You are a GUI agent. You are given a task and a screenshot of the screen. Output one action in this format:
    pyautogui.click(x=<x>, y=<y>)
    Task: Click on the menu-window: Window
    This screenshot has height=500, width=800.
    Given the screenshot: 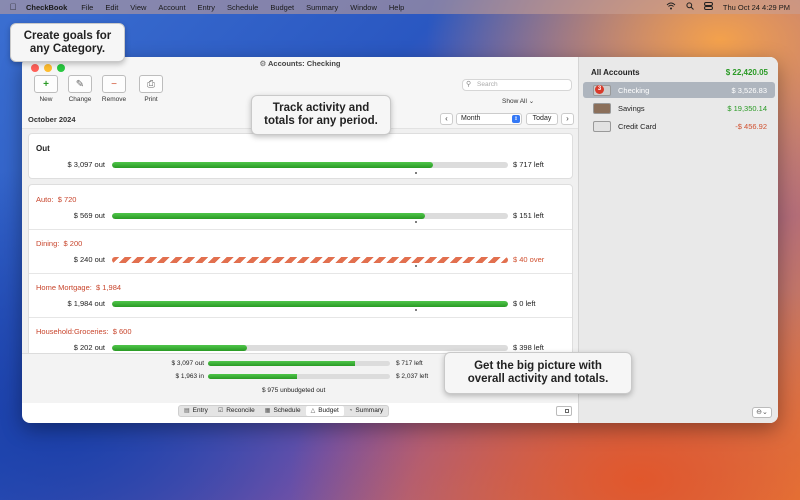 What is the action you would take?
    pyautogui.click(x=363, y=7)
    